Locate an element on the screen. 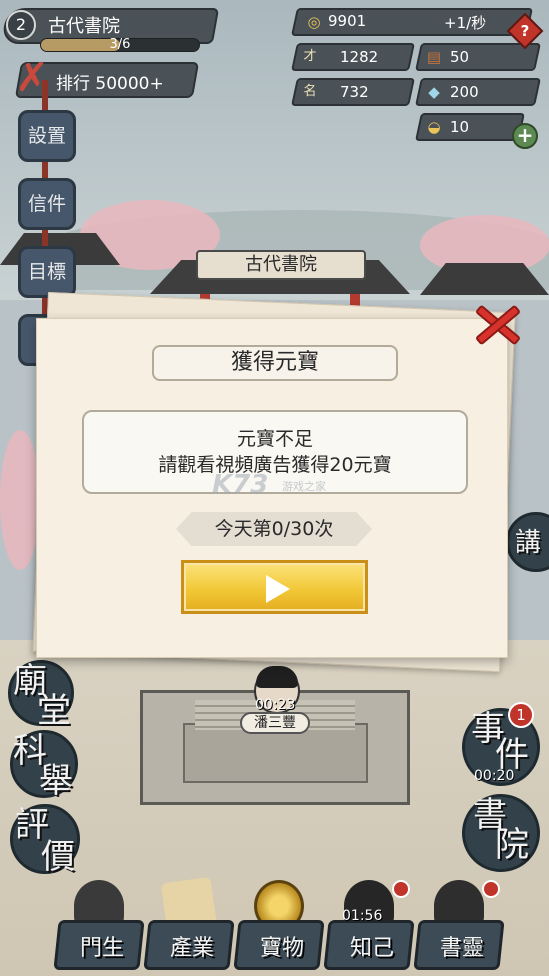  dialog-message: 元寶不足 請觀看視頻廣告獲得20元寶 is located at coordinates (275, 452).